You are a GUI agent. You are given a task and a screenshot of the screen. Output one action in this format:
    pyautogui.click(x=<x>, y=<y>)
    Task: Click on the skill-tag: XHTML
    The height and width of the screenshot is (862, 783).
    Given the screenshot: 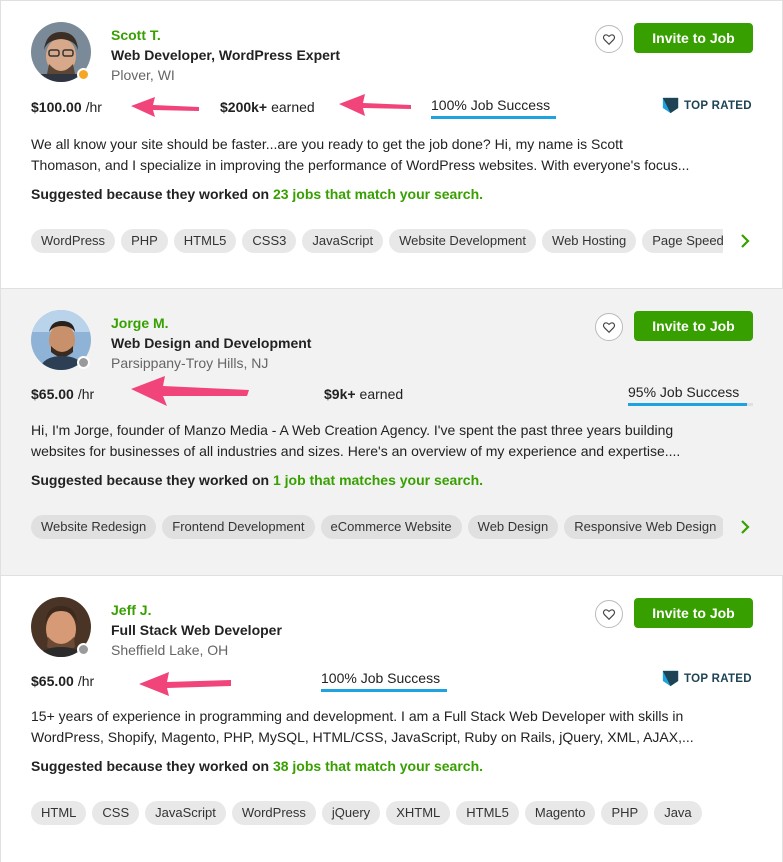 What is the action you would take?
    pyautogui.click(x=418, y=813)
    